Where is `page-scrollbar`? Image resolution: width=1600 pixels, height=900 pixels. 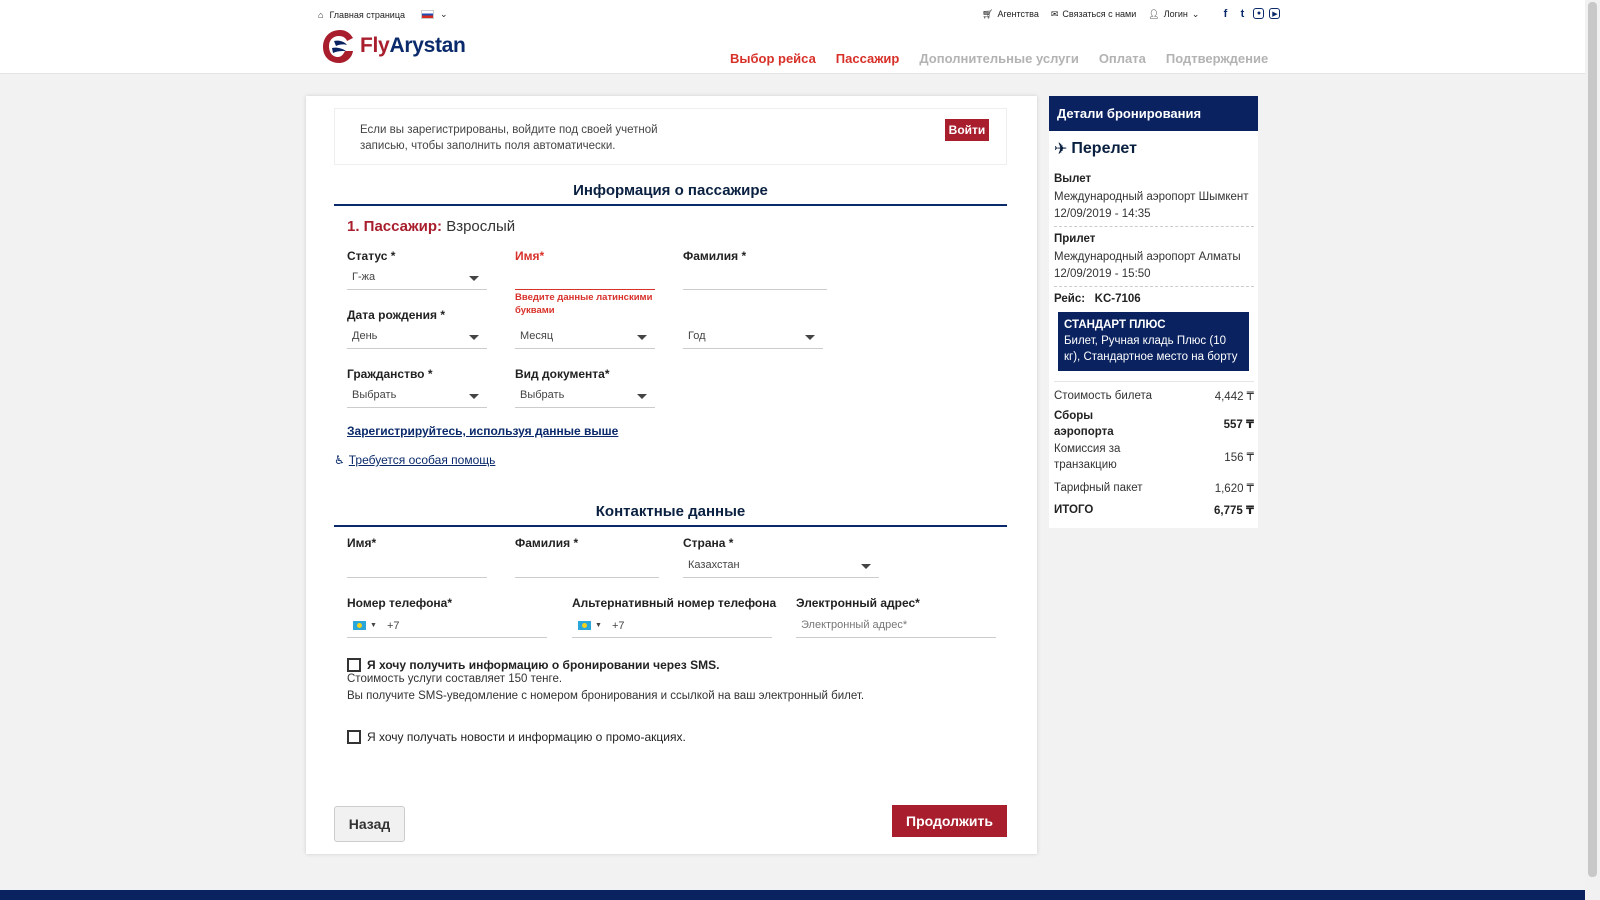 page-scrollbar is located at coordinates (1592, 450).